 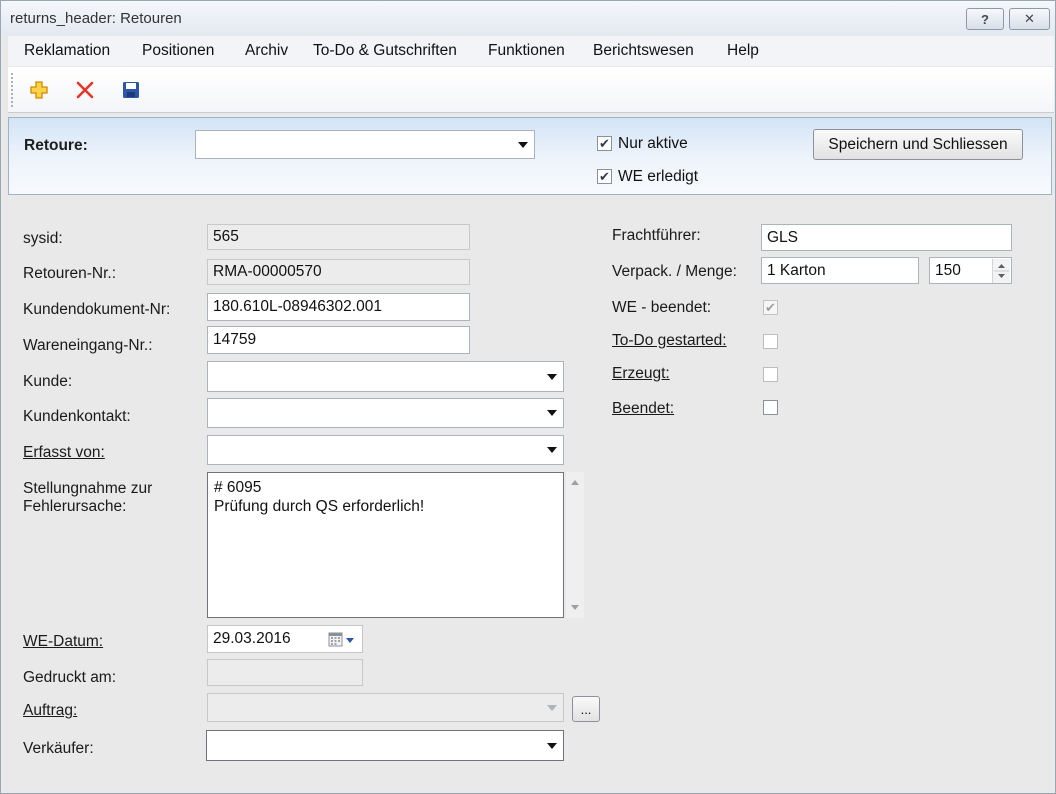 I want to click on spin-arrows-icon, so click(x=1001, y=271).